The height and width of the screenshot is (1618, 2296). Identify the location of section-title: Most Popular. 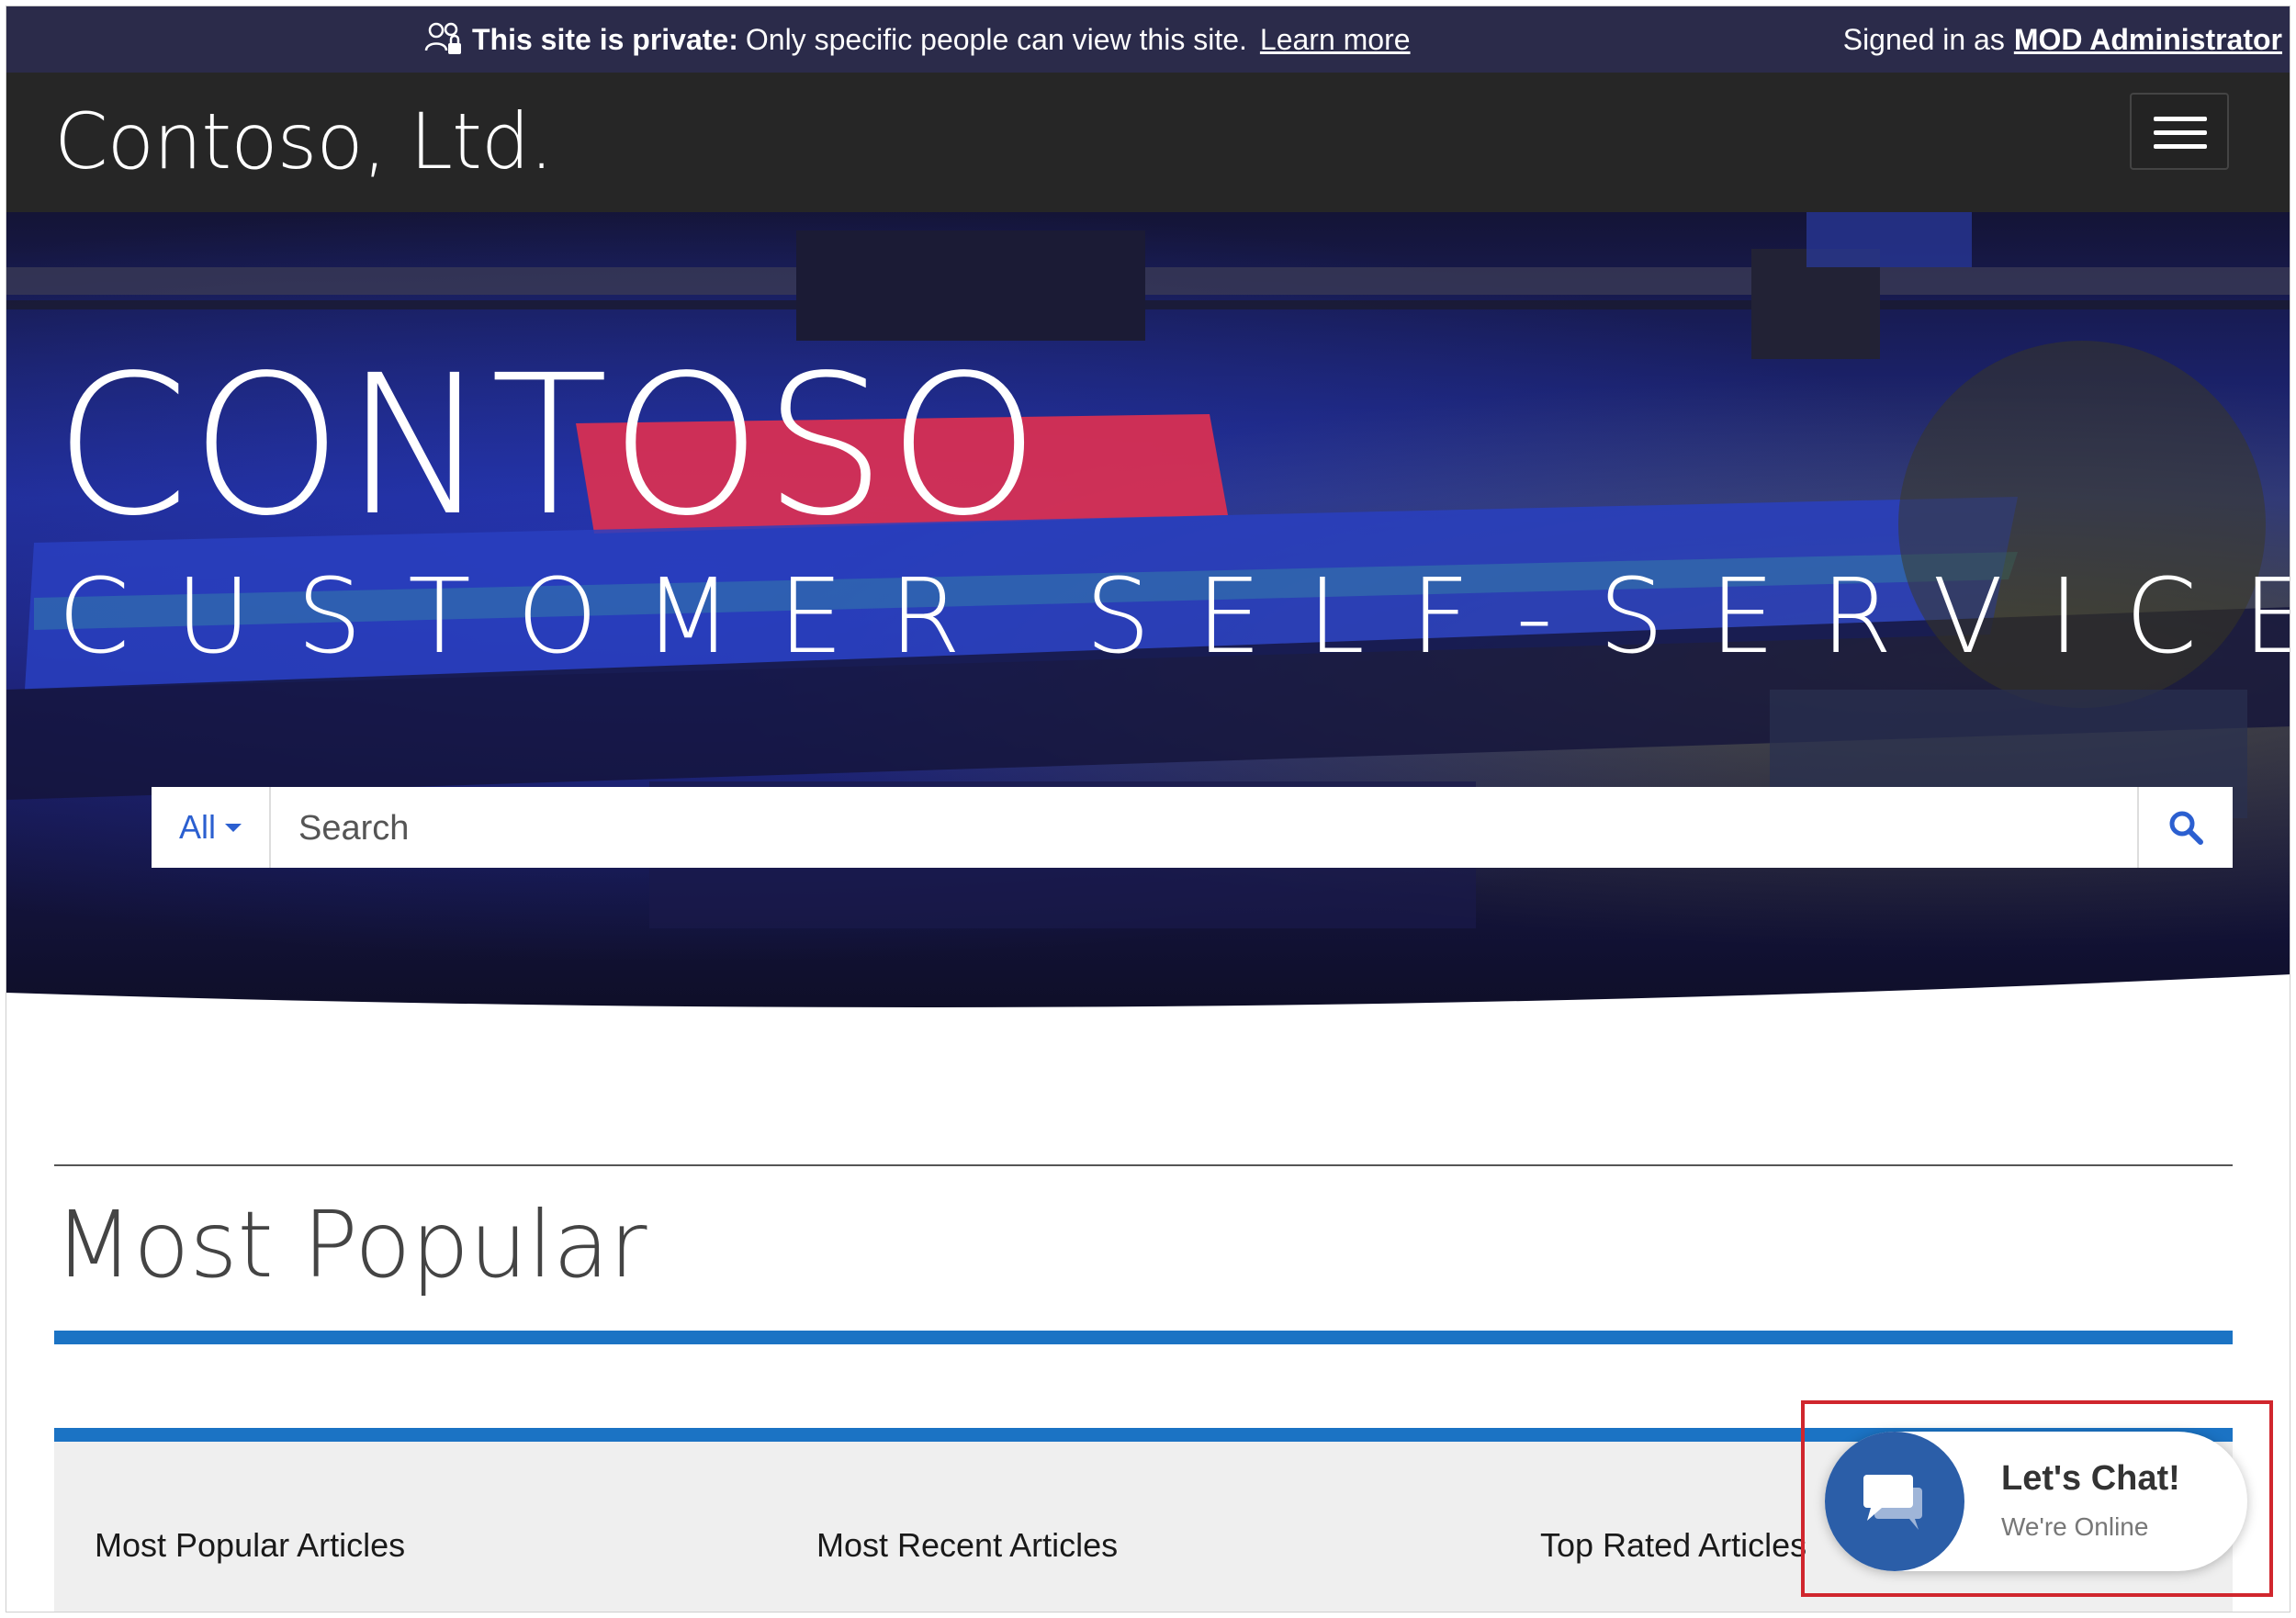
(350, 1244).